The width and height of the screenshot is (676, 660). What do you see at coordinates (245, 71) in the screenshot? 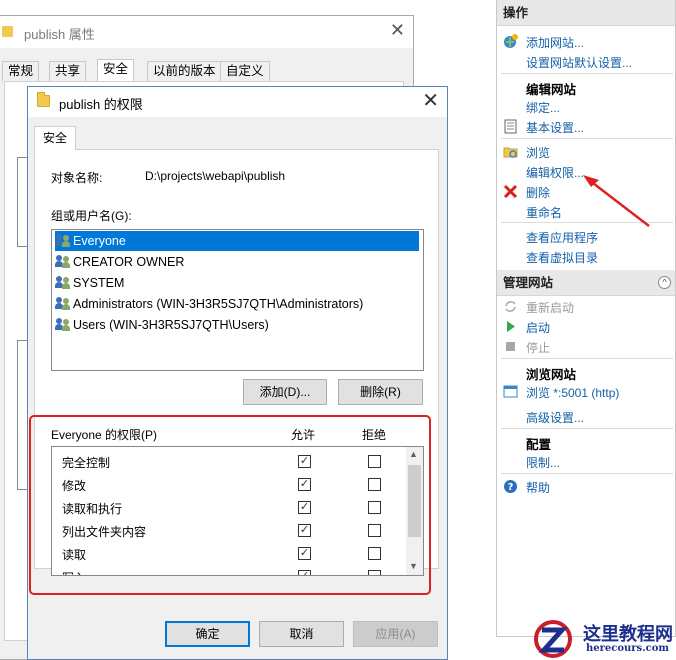
I see `tab-customize: 自定义` at bounding box center [245, 71].